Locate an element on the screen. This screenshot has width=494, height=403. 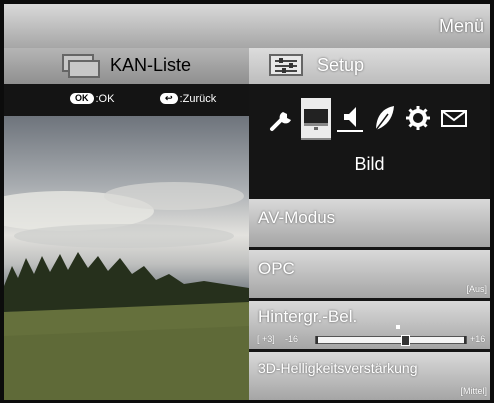
backlight-center-mark is located at coordinates (398, 327).